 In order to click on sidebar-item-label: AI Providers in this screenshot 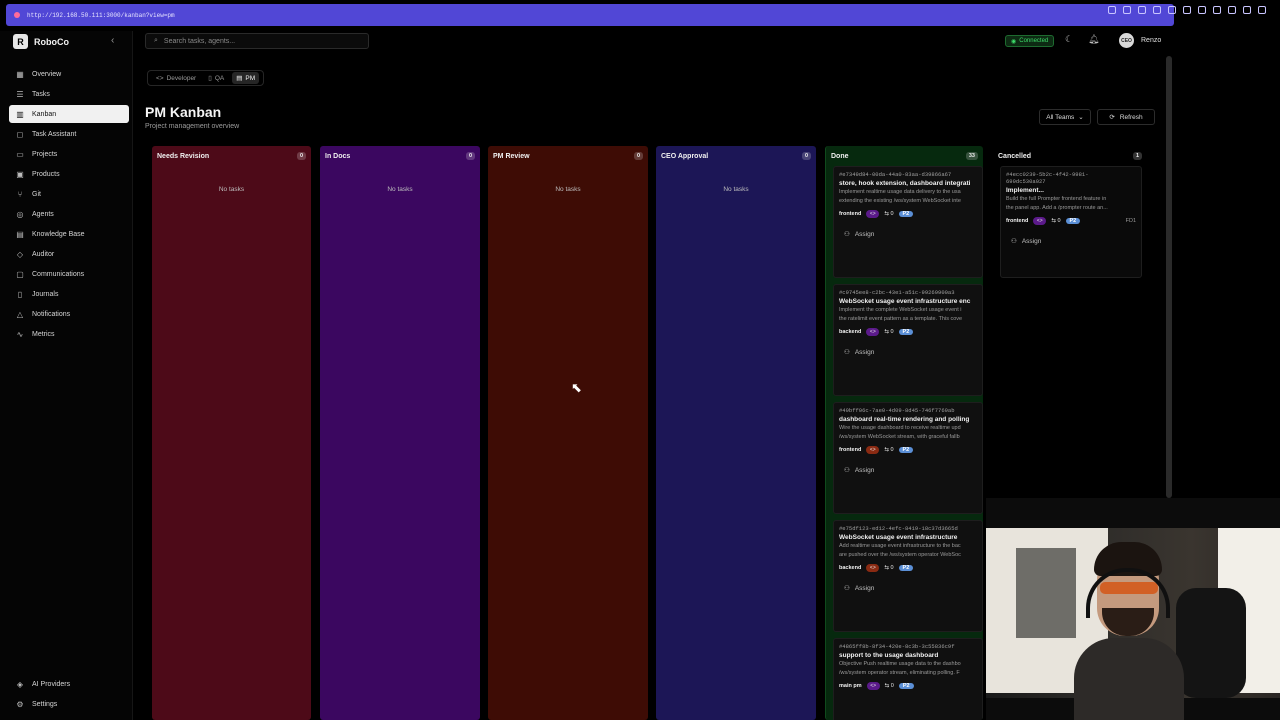, I will do `click(51, 684)`.